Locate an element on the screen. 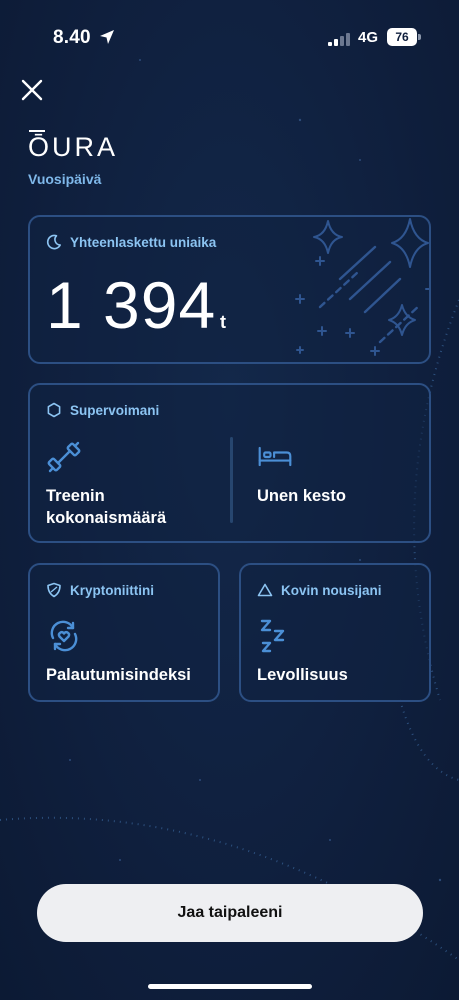 The image size is (459, 1000). triangle-icon is located at coordinates (265, 590).